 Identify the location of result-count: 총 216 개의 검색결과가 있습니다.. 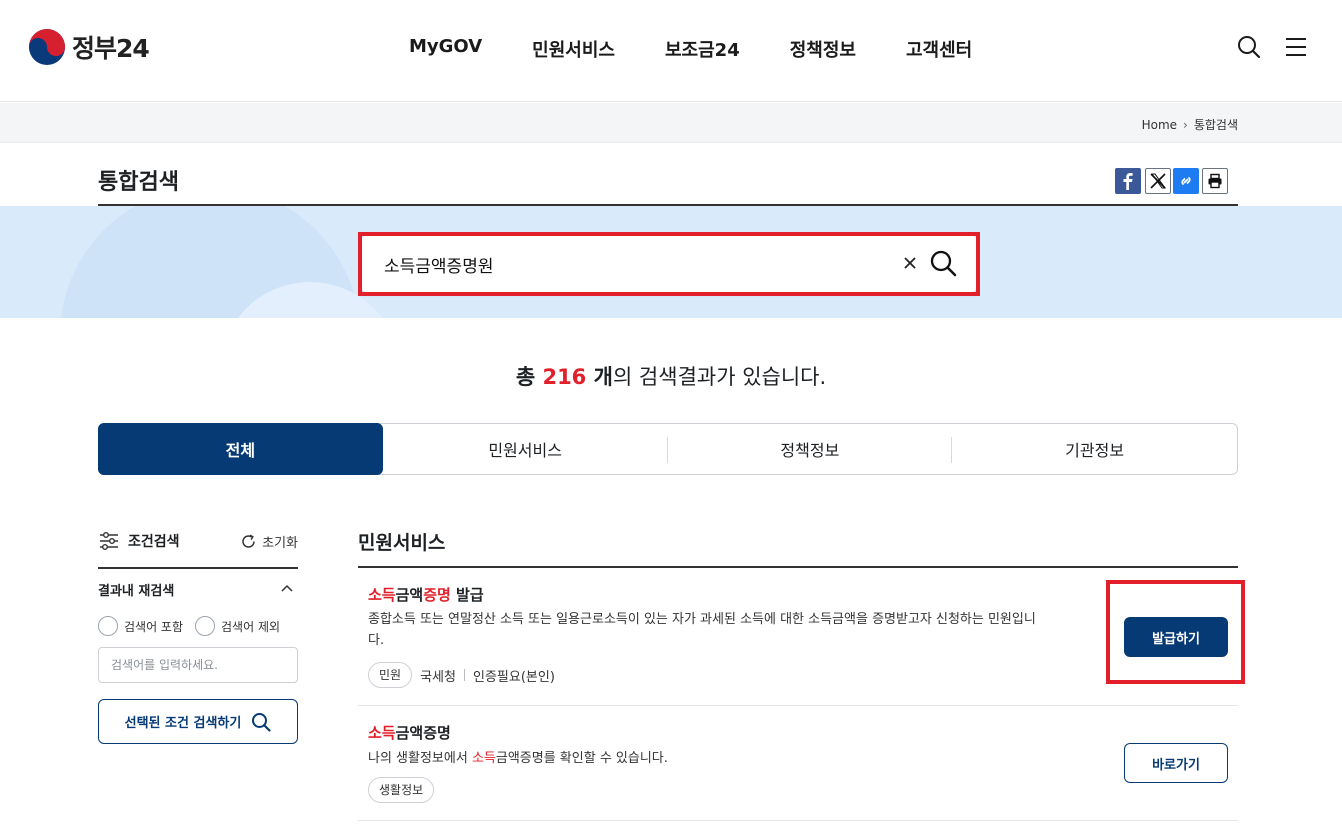
(671, 376).